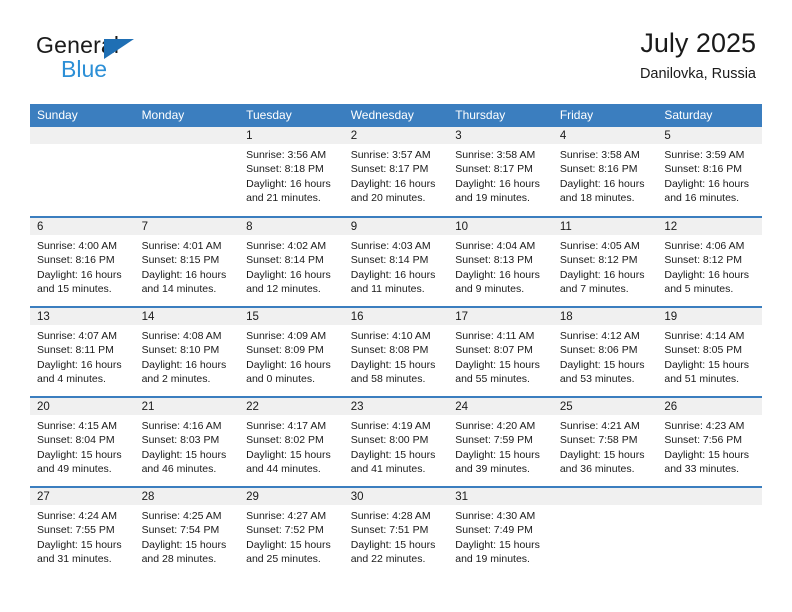 The height and width of the screenshot is (612, 792). Describe the element at coordinates (77, 516) in the screenshot. I see `sunrise-text: Sunrise: 4:24 AM` at that location.